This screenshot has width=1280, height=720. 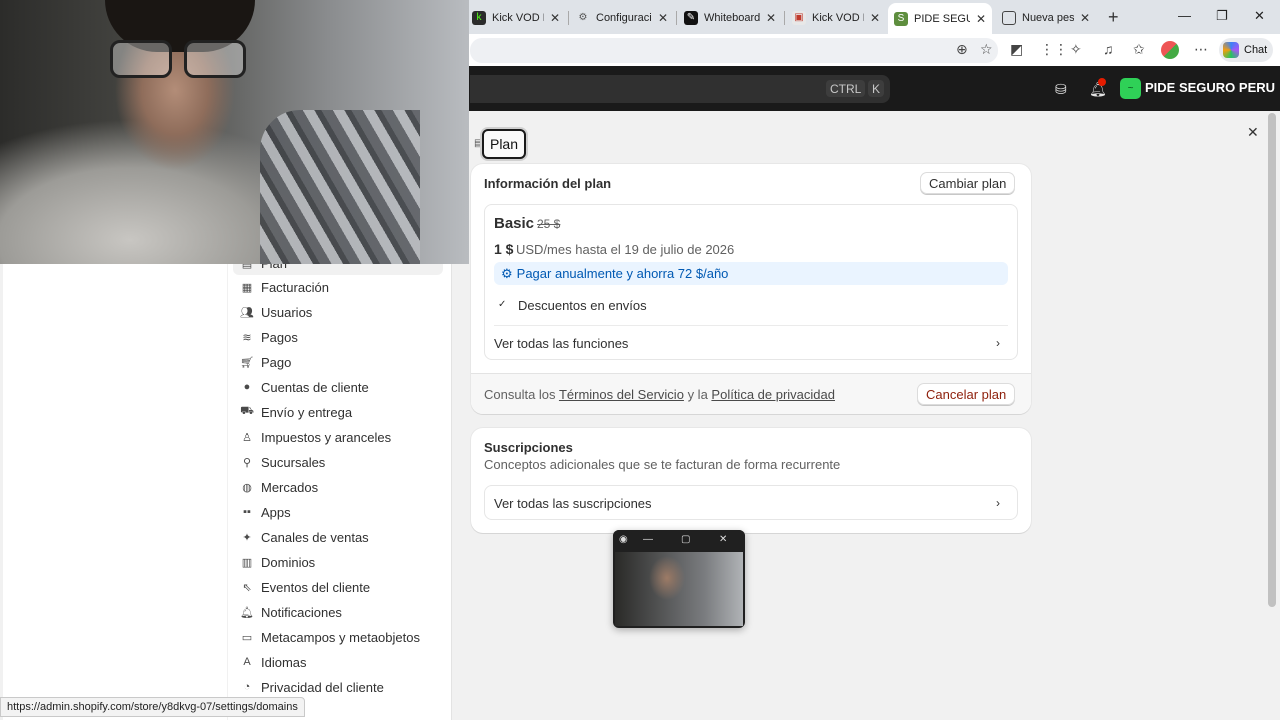 What do you see at coordinates (622, 17) in the screenshot?
I see `browser-tab-configuracion: ⚙ Configuración ✕` at bounding box center [622, 17].